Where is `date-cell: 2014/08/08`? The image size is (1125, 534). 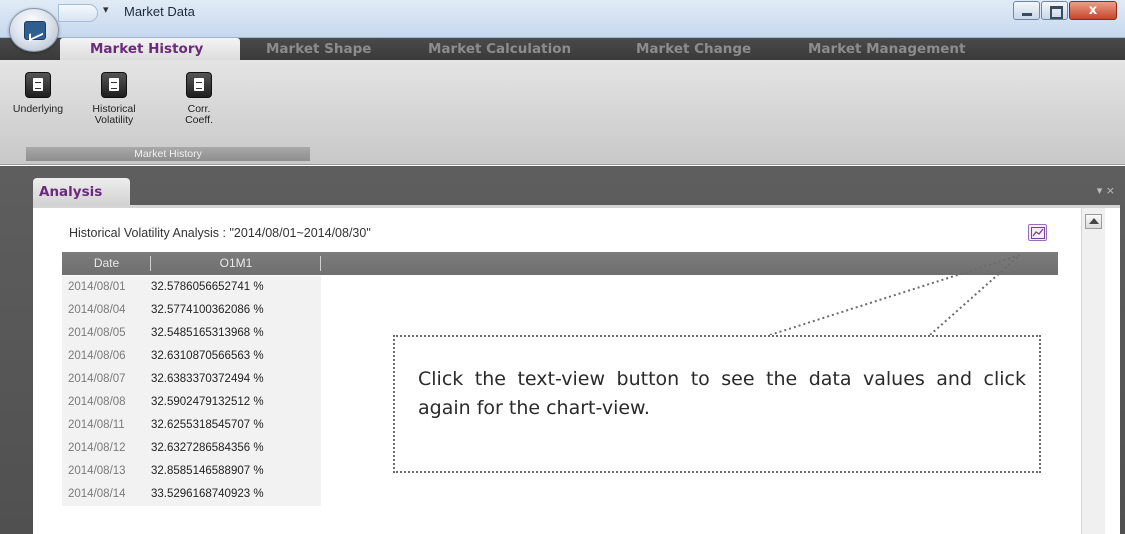 date-cell: 2014/08/08 is located at coordinates (106, 402).